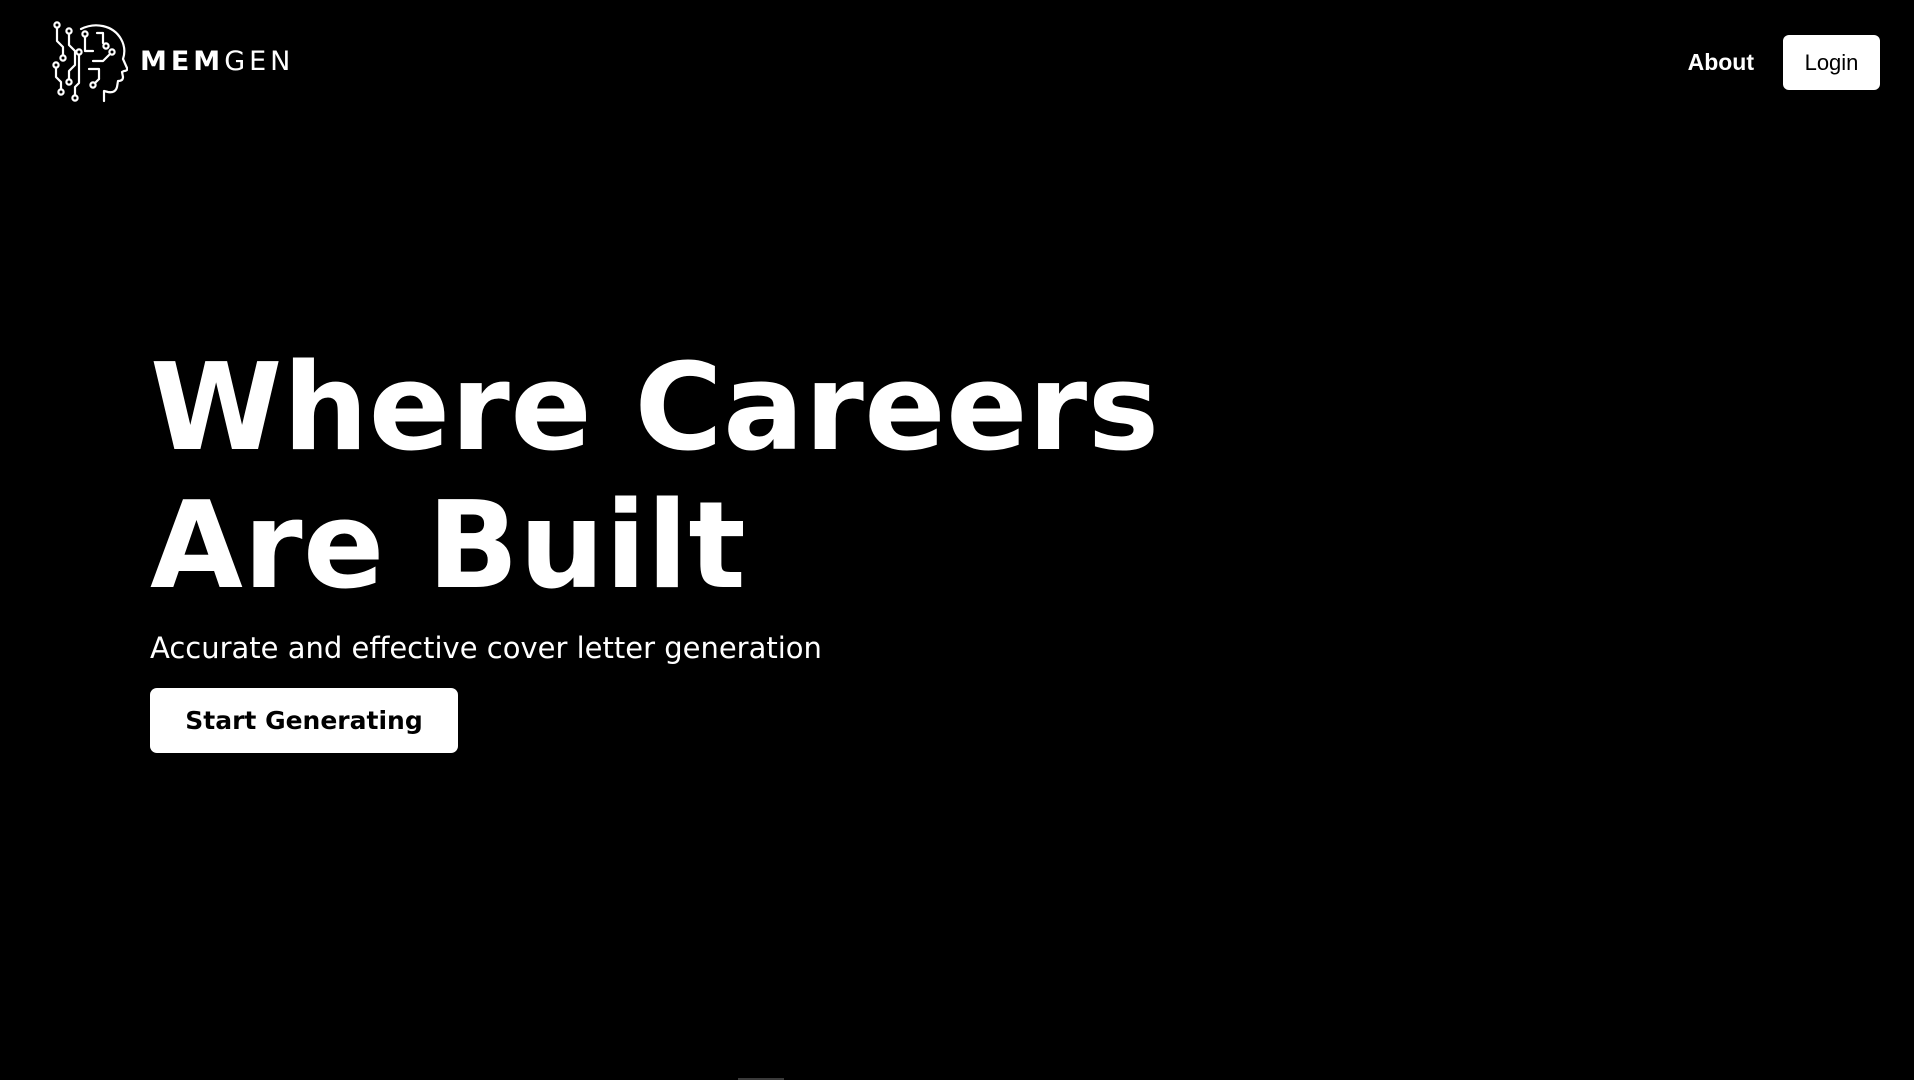 This screenshot has width=1914, height=1080. What do you see at coordinates (1831, 62) in the screenshot?
I see `login-button: Login` at bounding box center [1831, 62].